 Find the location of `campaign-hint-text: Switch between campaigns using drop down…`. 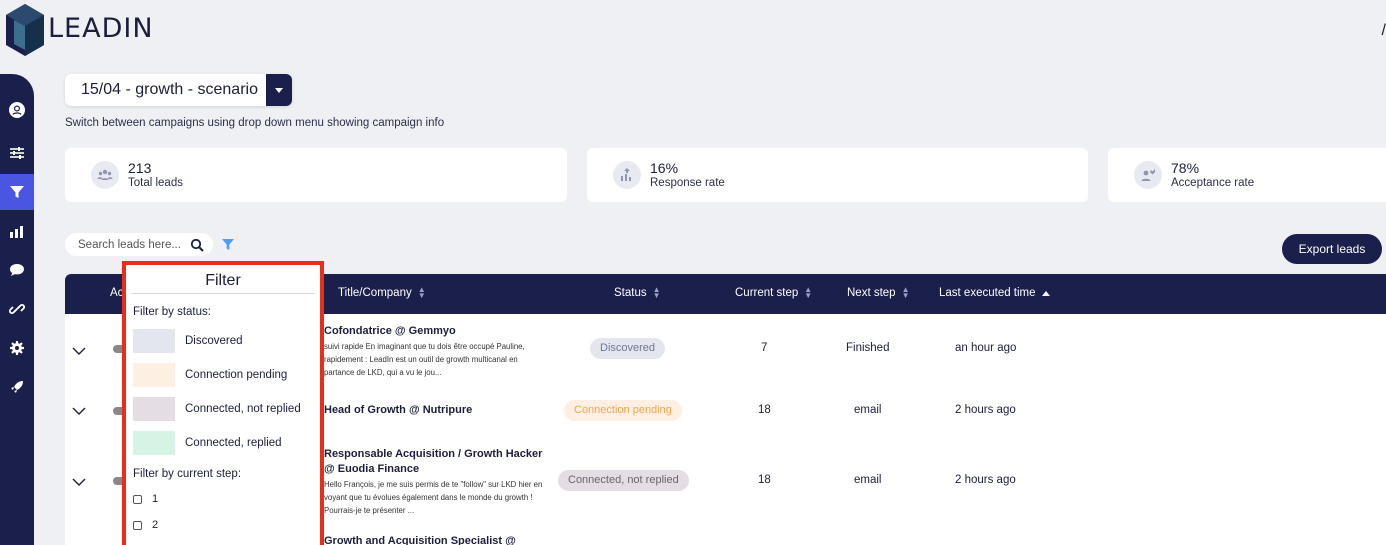

campaign-hint-text: Switch between campaigns using drop down… is located at coordinates (255, 123).